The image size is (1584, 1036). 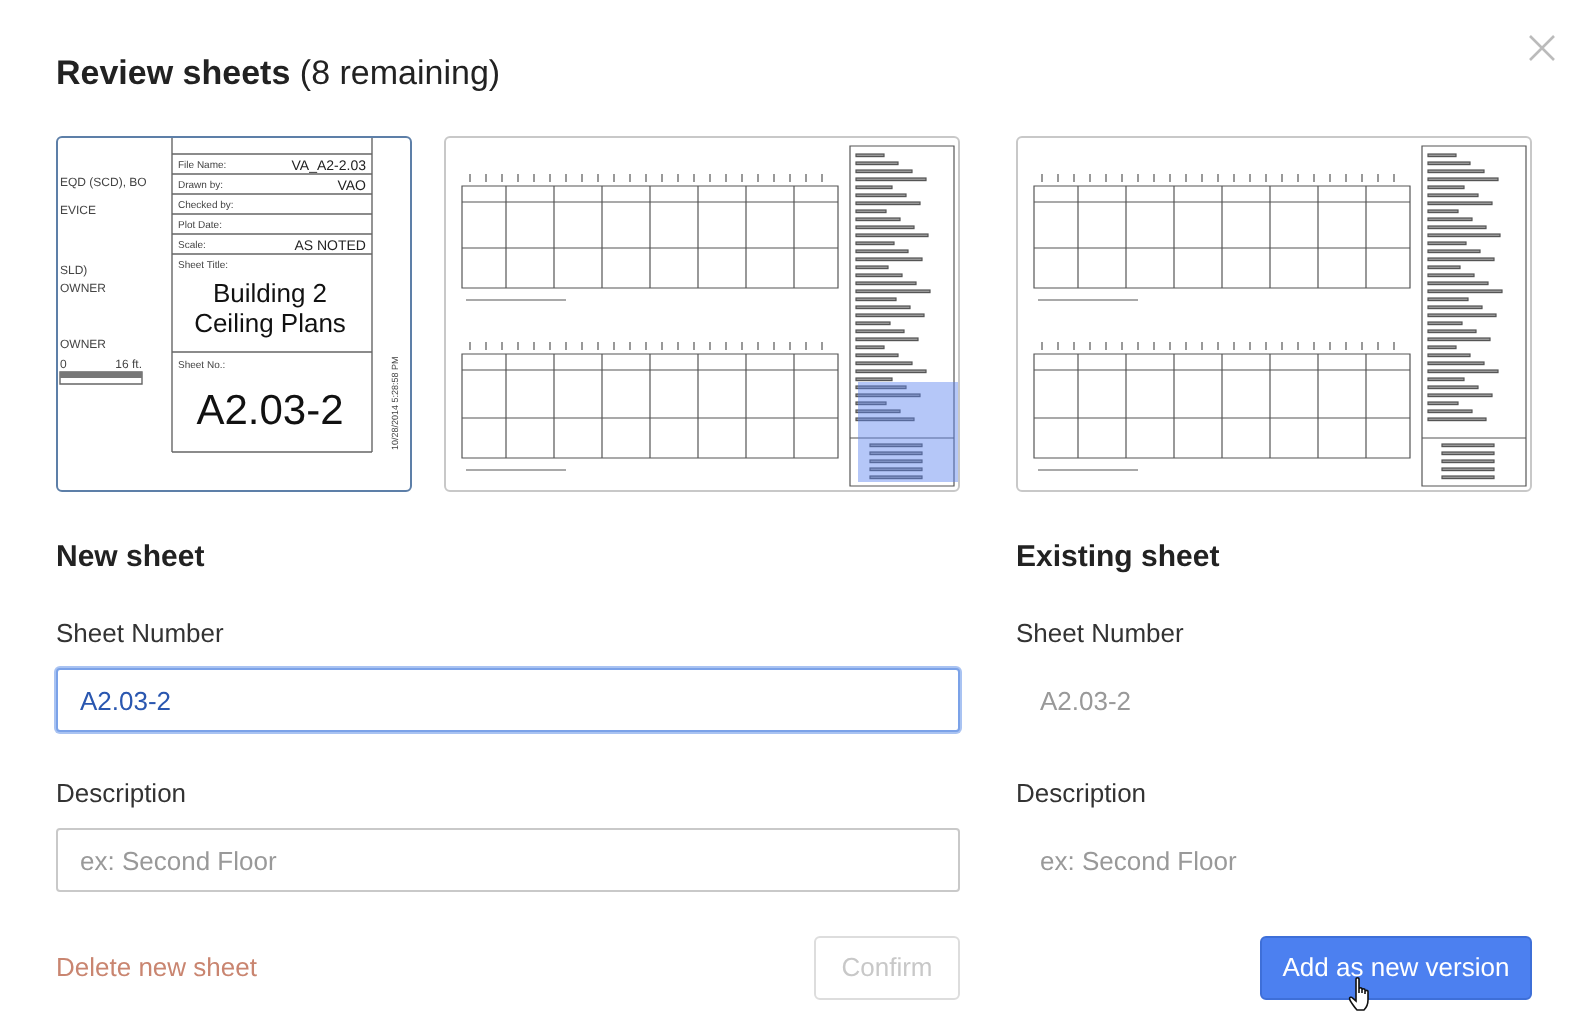 I want to click on section-heading: New sheet, so click(x=131, y=558).